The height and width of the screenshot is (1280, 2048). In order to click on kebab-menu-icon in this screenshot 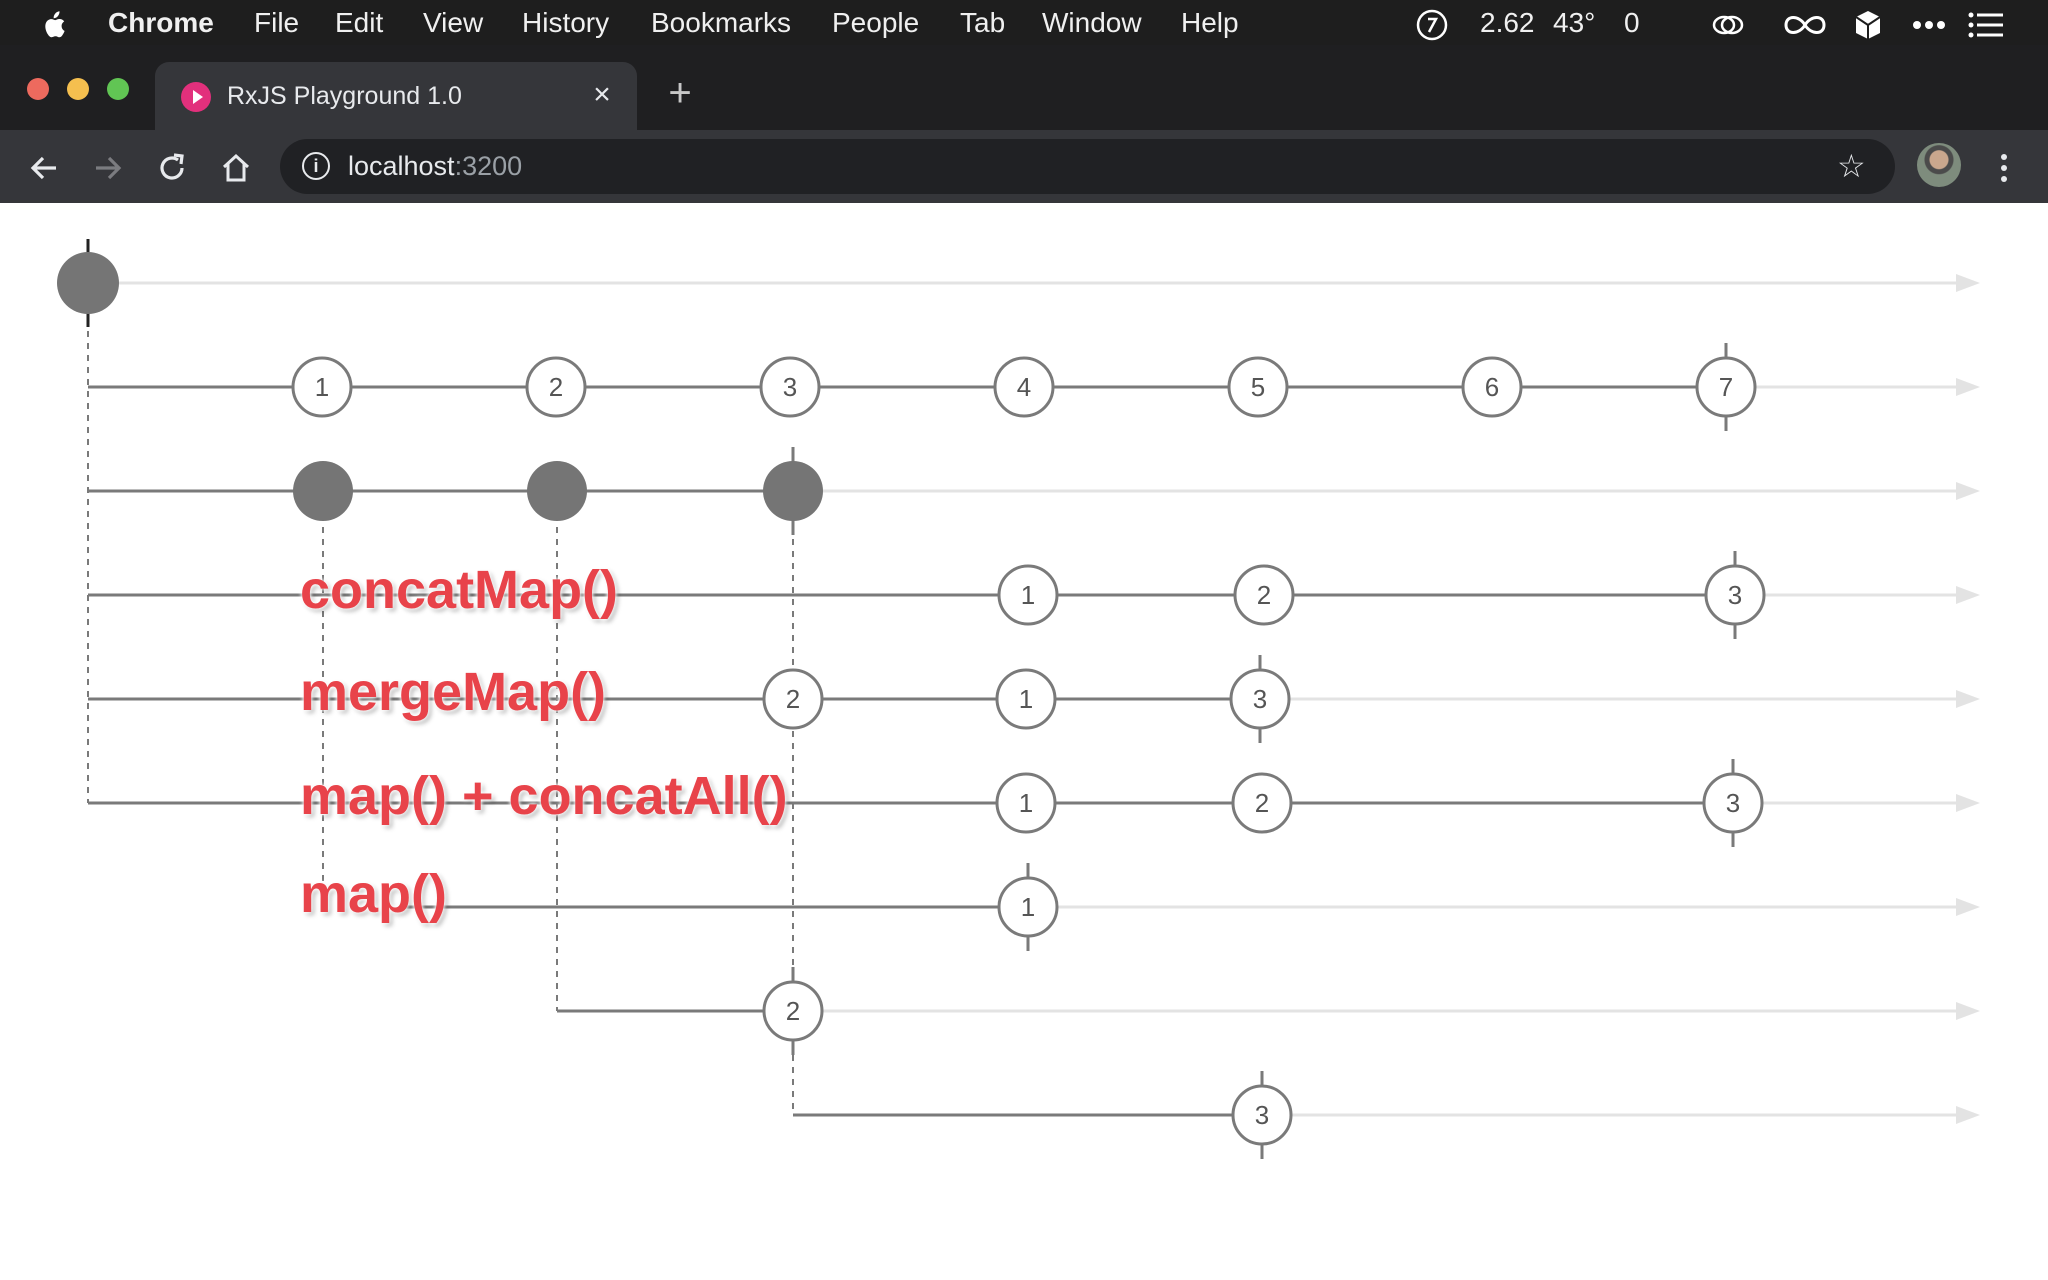, I will do `click(2004, 166)`.